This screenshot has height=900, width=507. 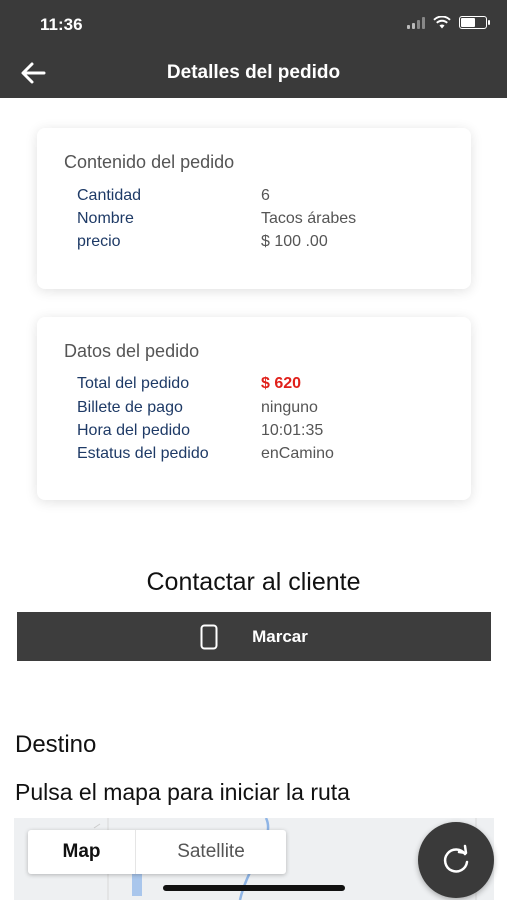 I want to click on row-label: precio, so click(x=99, y=241).